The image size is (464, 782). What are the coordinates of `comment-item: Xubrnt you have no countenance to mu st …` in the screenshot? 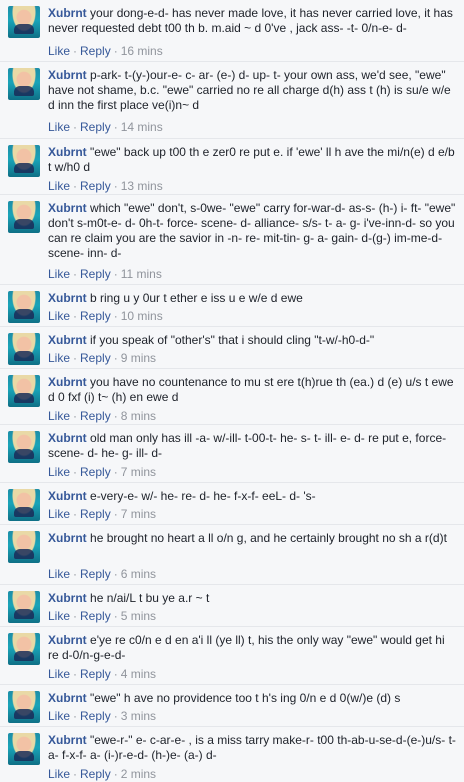 It's located at (232, 397).